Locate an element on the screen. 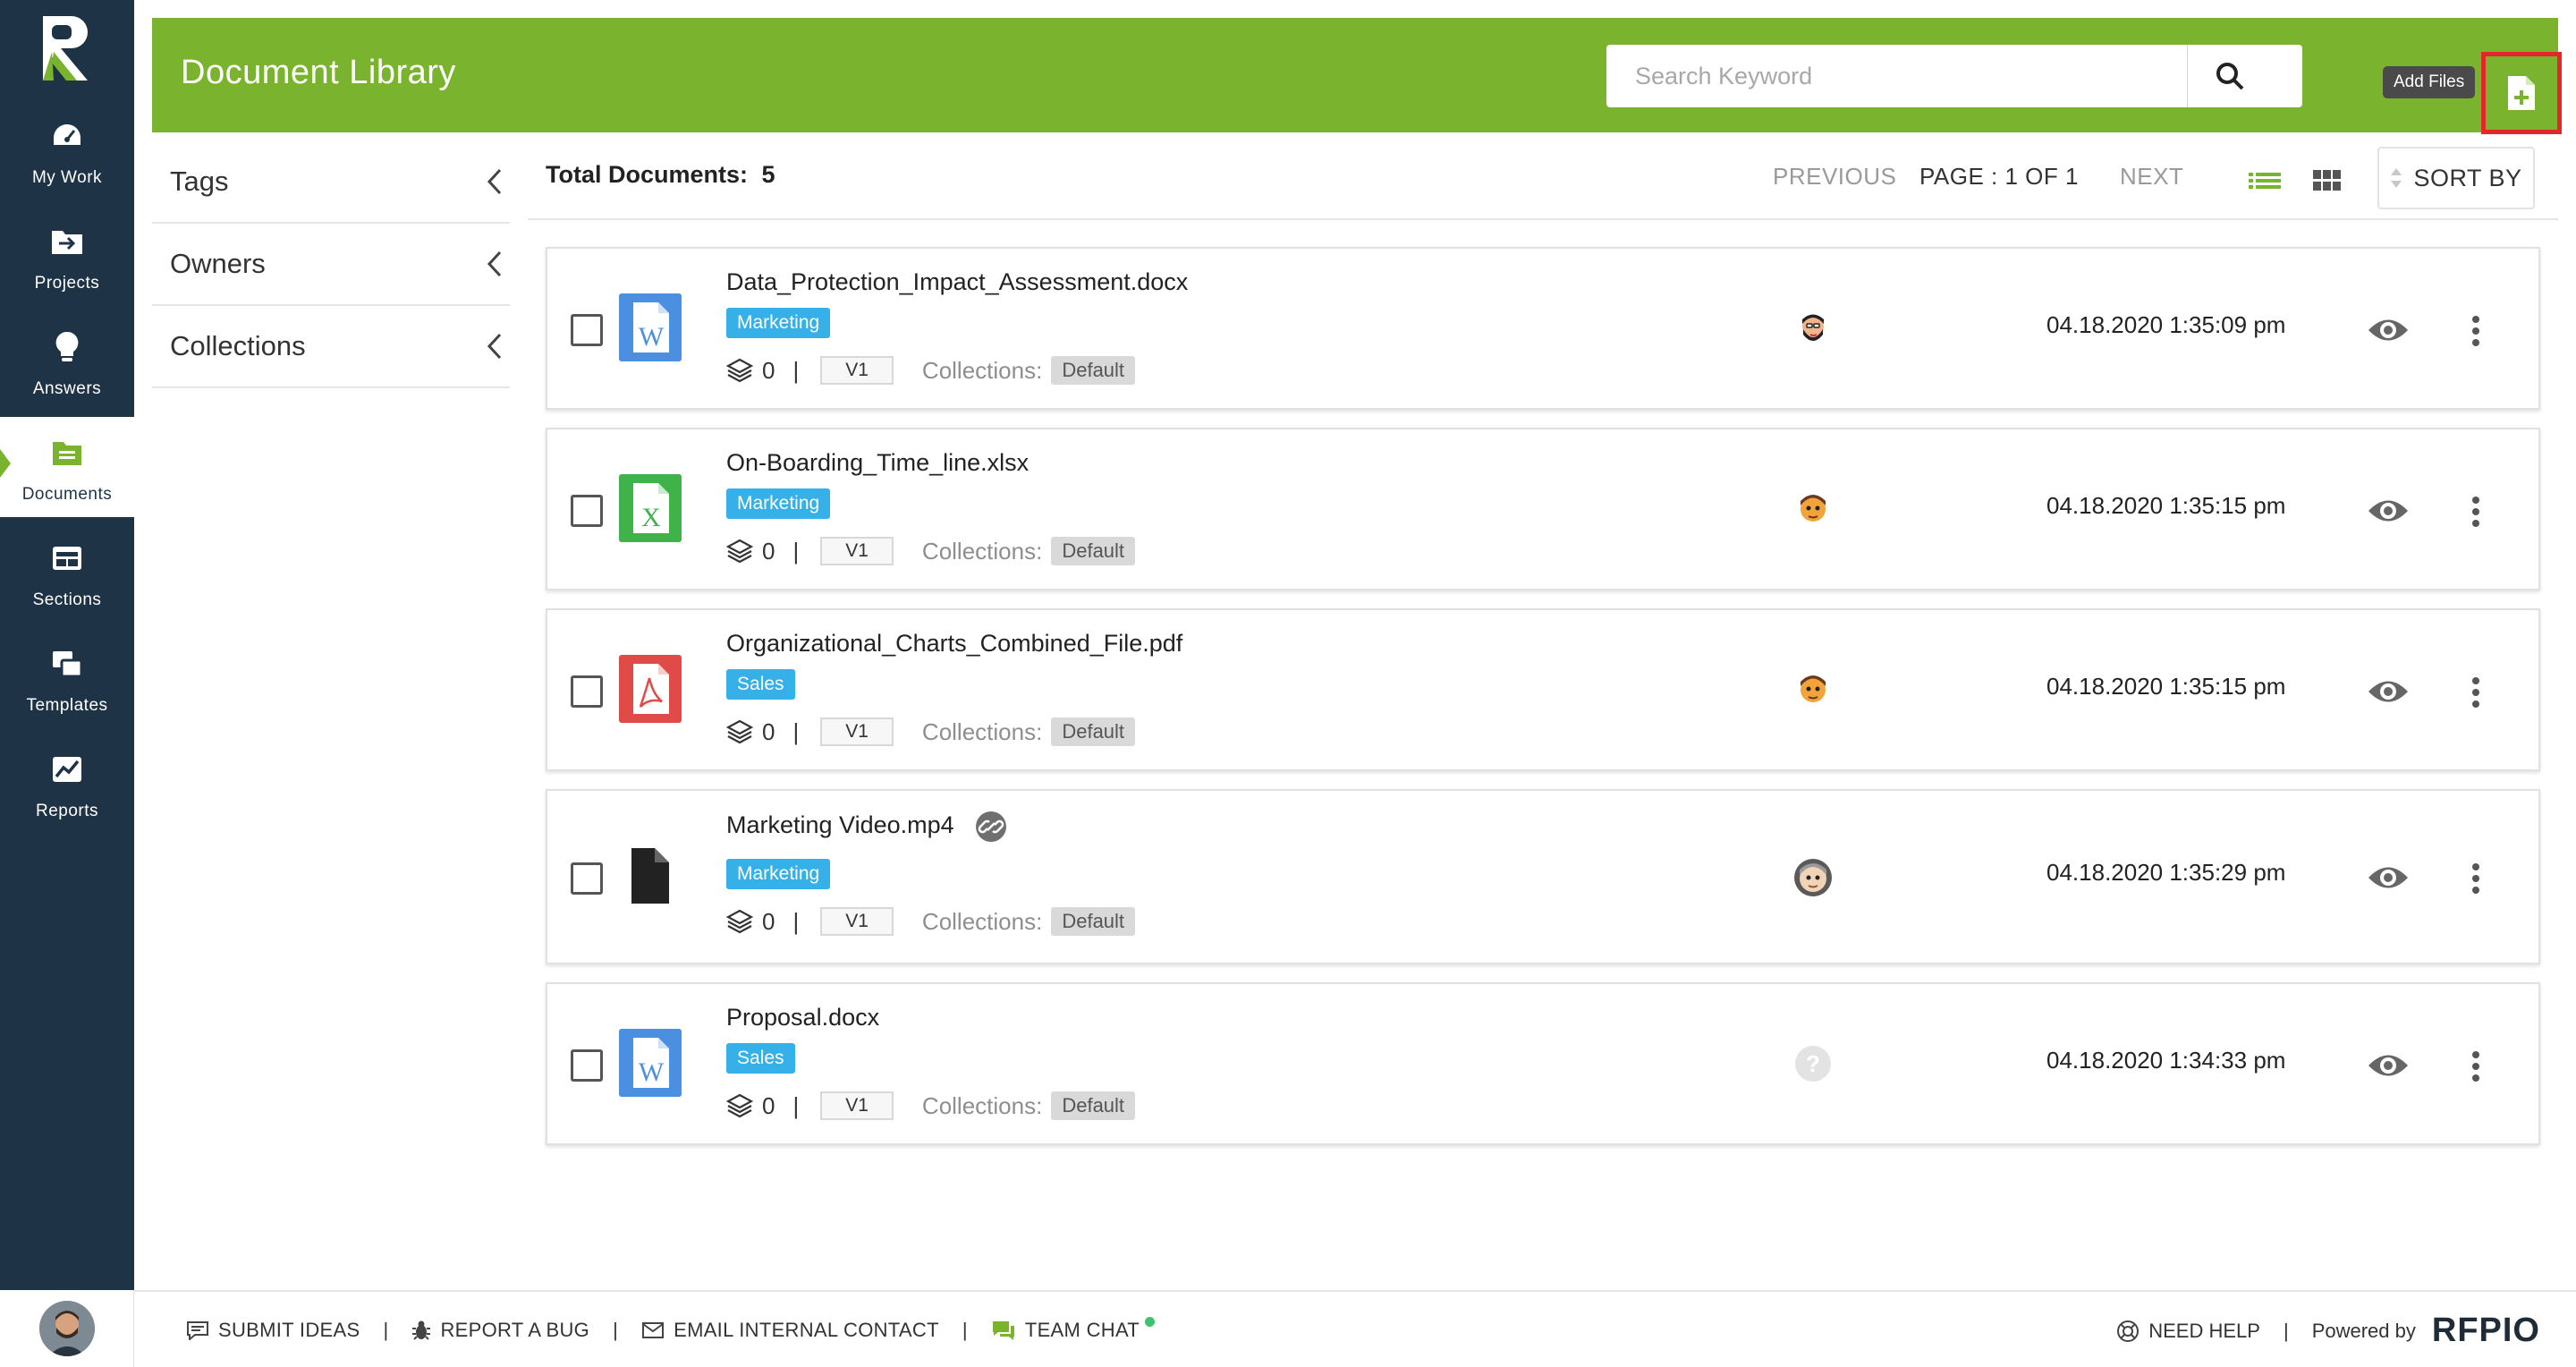  nav-label: Answers is located at coordinates (67, 388).